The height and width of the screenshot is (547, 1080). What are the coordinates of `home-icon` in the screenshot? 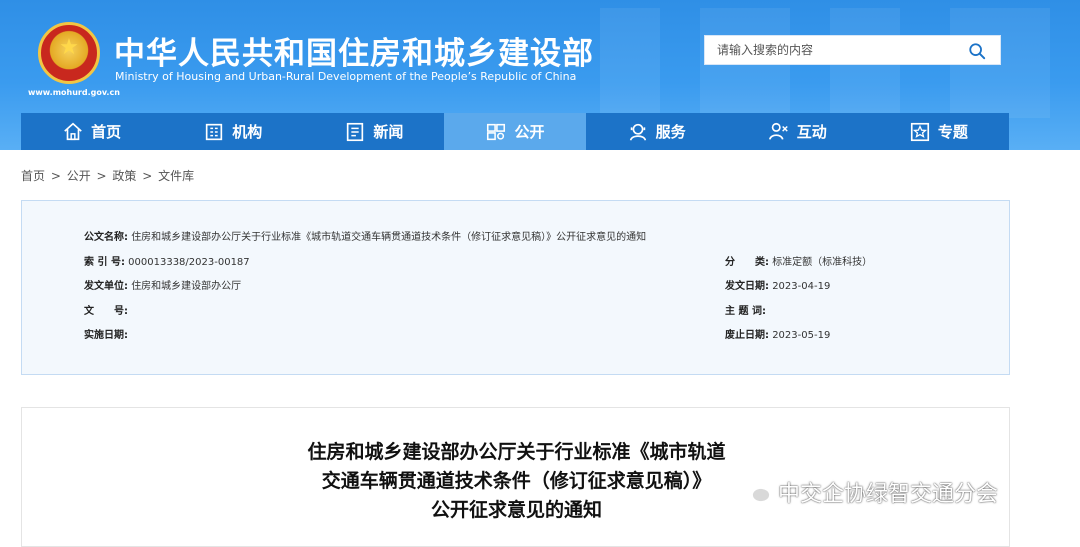 It's located at (73, 131).